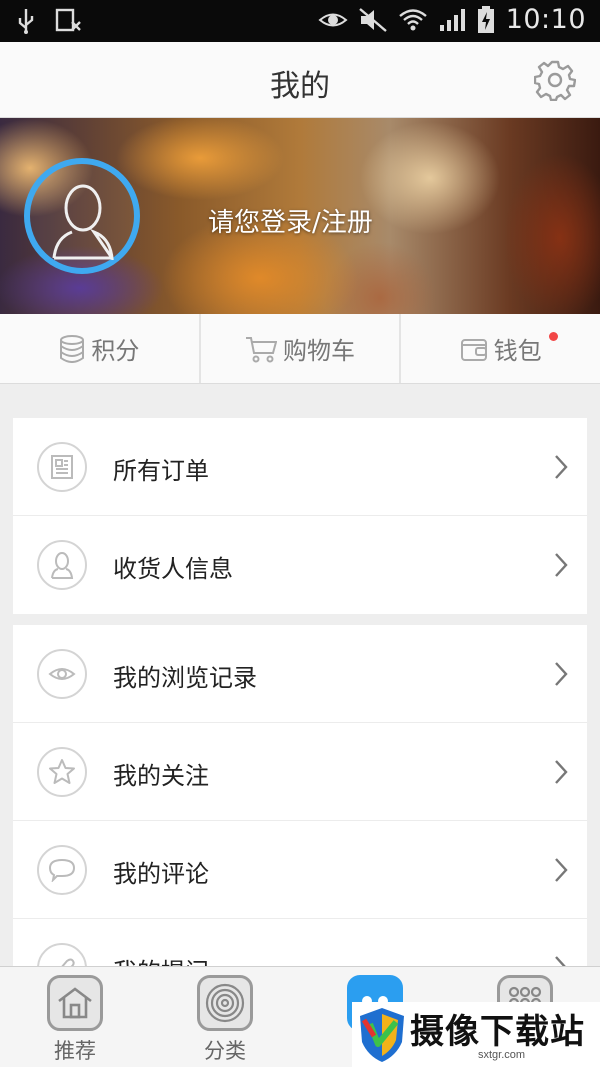  I want to click on list-item-label: 我的评论, so click(161, 874).